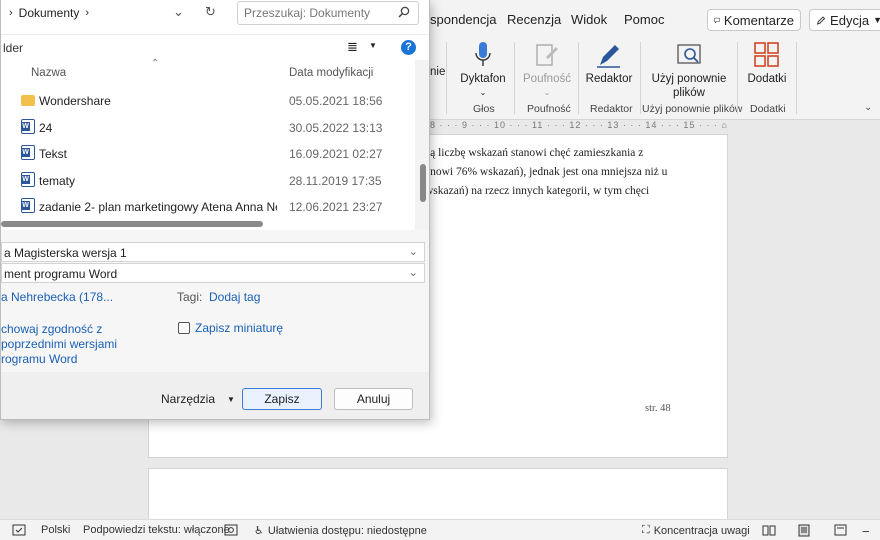 Image resolution: width=880 pixels, height=540 pixels. I want to click on refresh-icon: ↻, so click(210, 12).